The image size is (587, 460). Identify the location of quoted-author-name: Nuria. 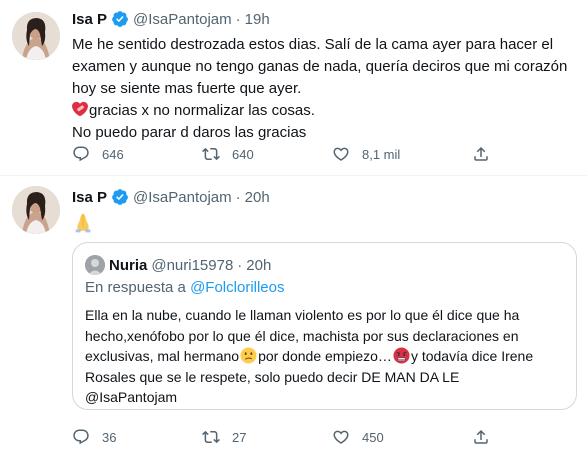
(128, 265).